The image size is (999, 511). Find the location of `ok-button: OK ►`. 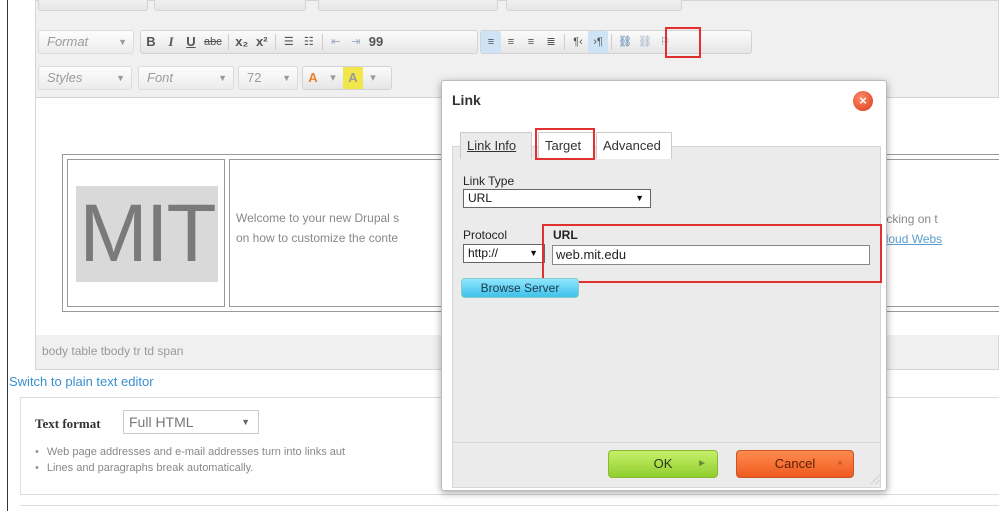

ok-button: OK ► is located at coordinates (663, 464).